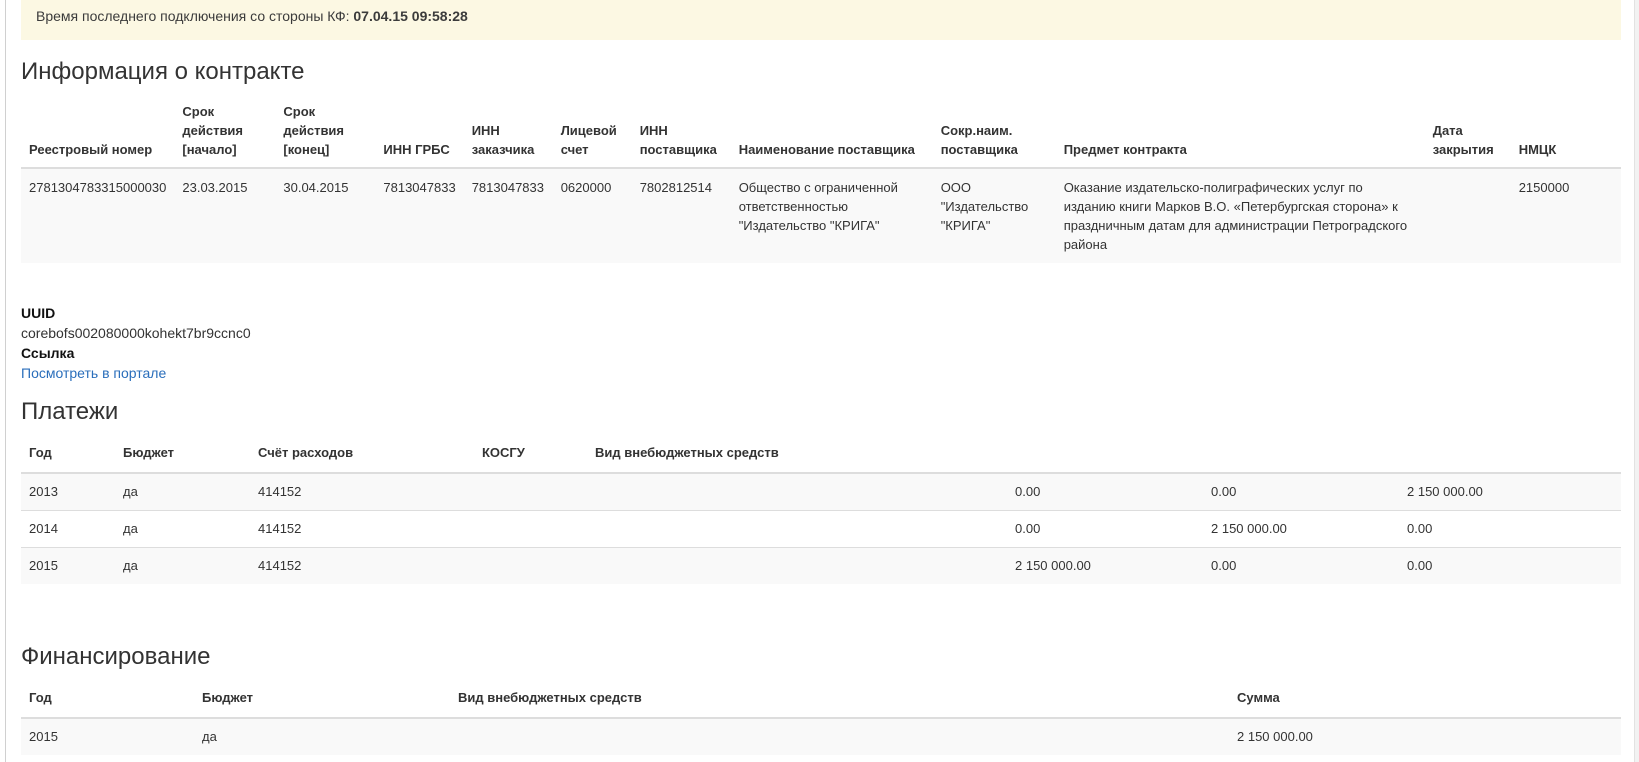 The height and width of the screenshot is (762, 1639). What do you see at coordinates (163, 71) in the screenshot?
I see `contract-info-title: Информация о контракте` at bounding box center [163, 71].